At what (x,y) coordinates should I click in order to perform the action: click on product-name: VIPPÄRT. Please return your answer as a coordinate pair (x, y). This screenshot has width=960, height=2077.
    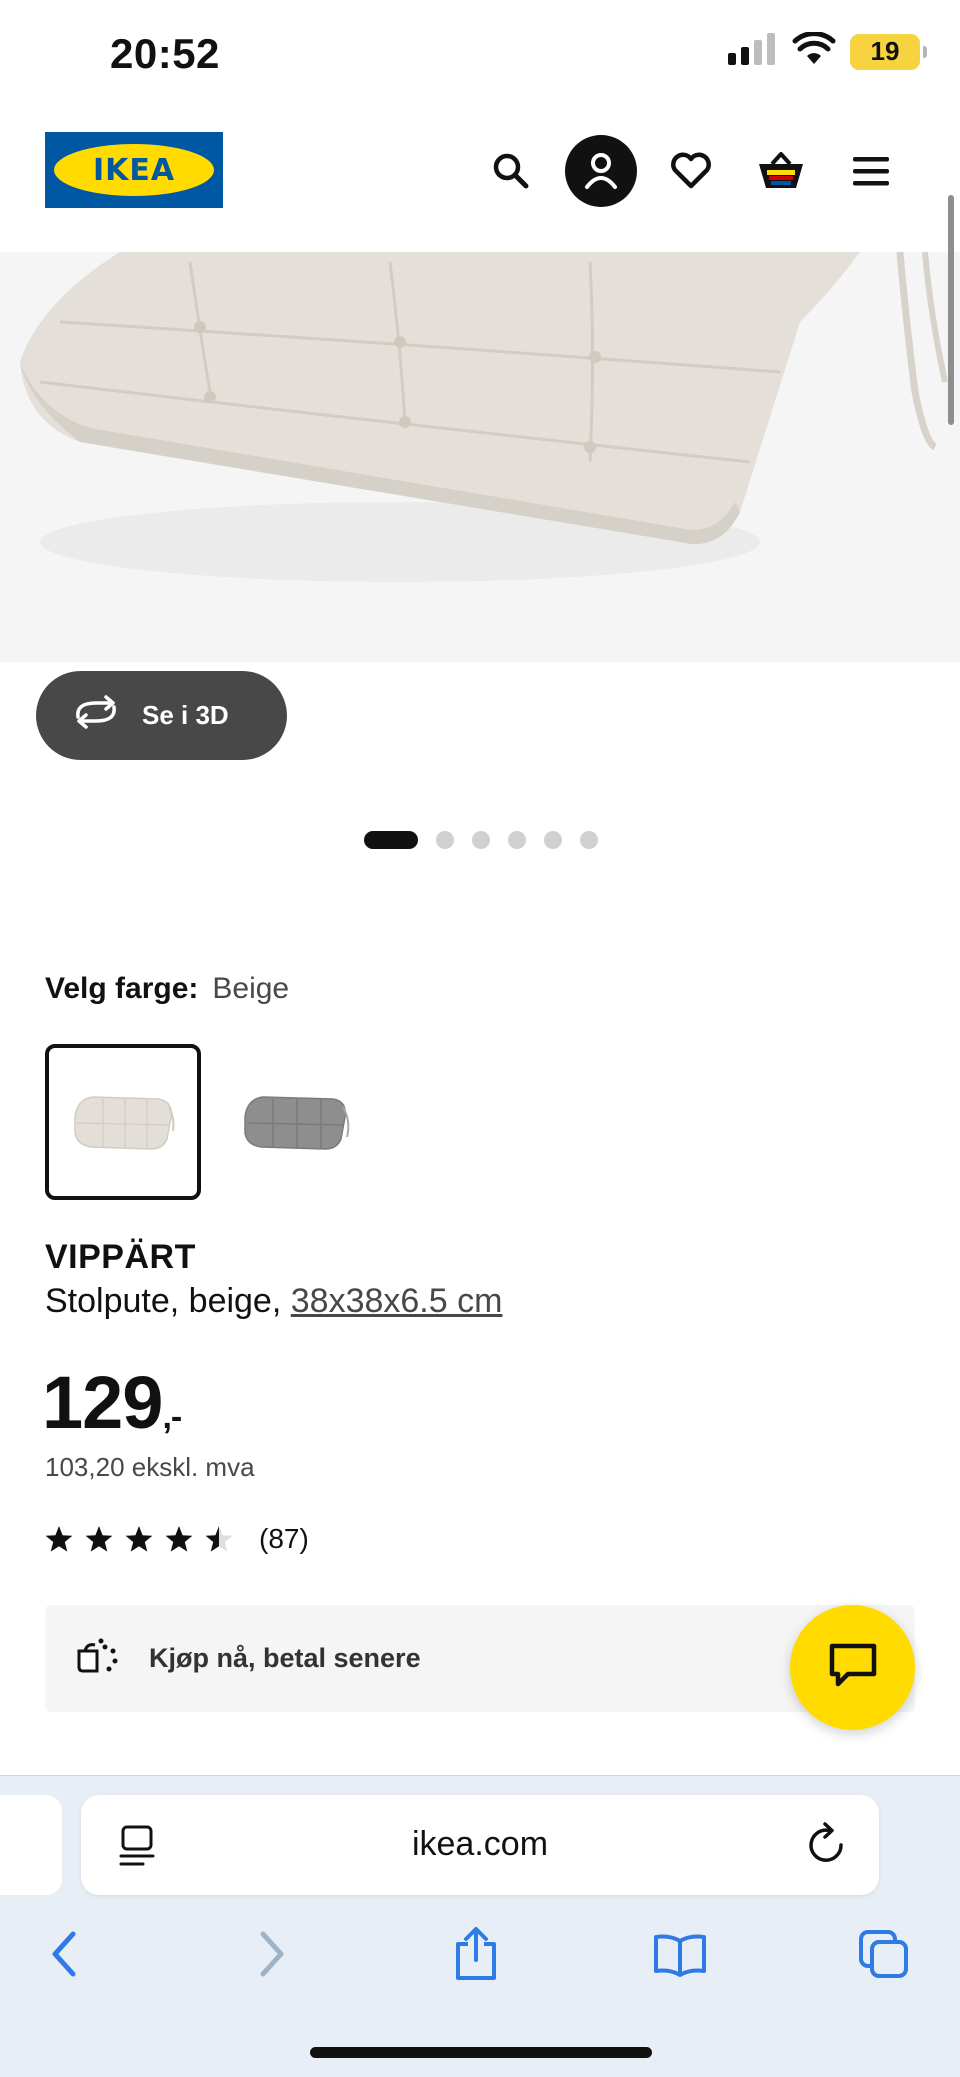
    Looking at the image, I should click on (120, 1257).